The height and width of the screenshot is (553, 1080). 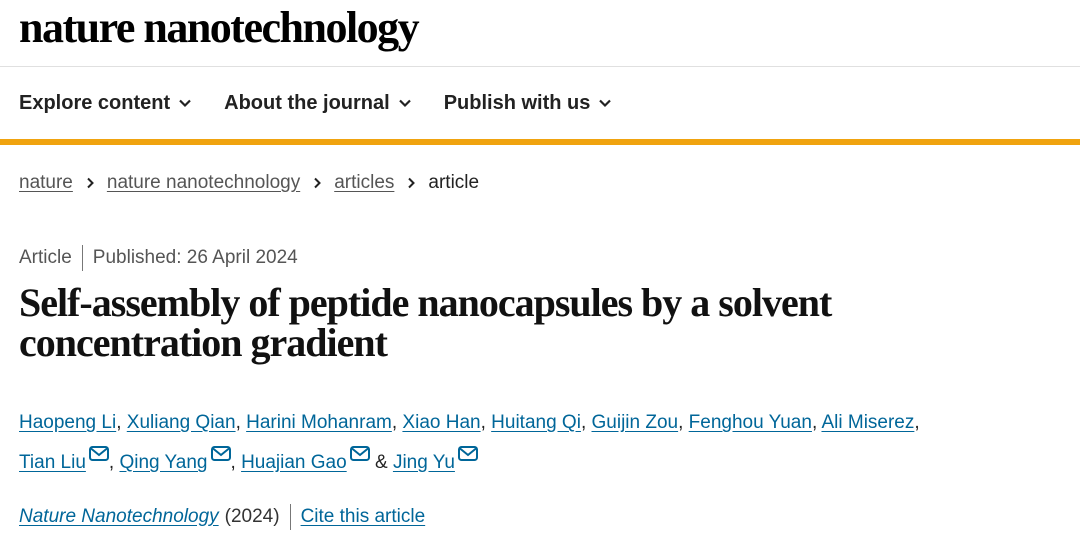 What do you see at coordinates (867, 422) in the screenshot?
I see `author-link: Ali Miserez` at bounding box center [867, 422].